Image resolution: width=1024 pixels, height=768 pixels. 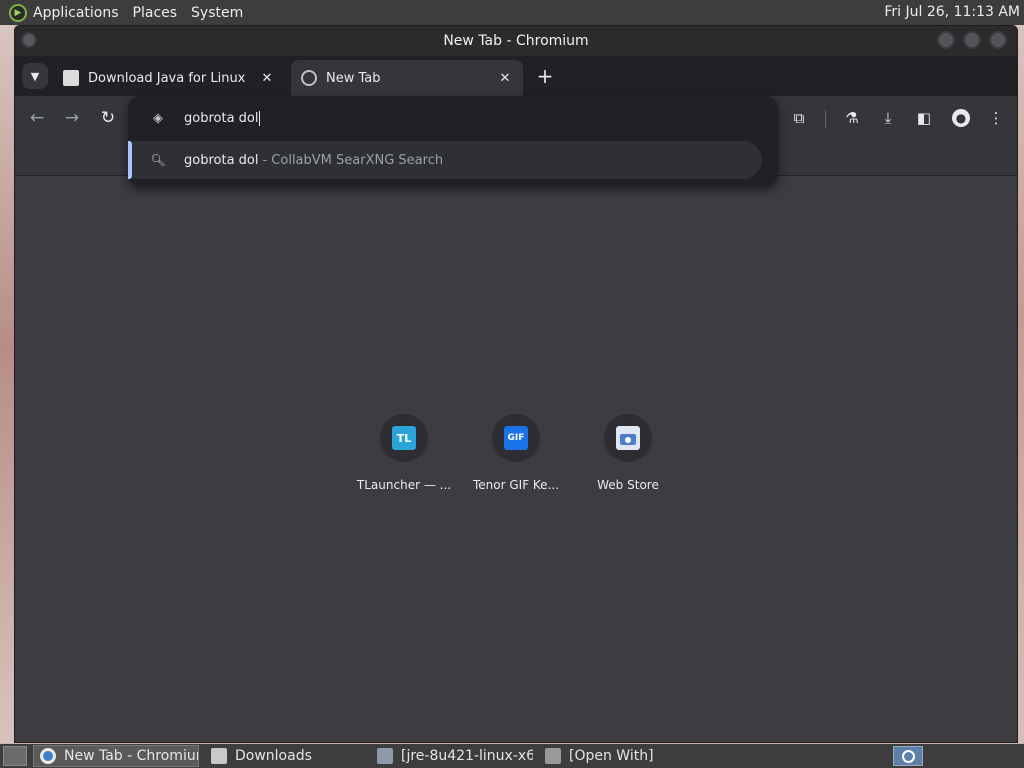 I want to click on search-icon: 🔍︎, so click(x=158, y=160).